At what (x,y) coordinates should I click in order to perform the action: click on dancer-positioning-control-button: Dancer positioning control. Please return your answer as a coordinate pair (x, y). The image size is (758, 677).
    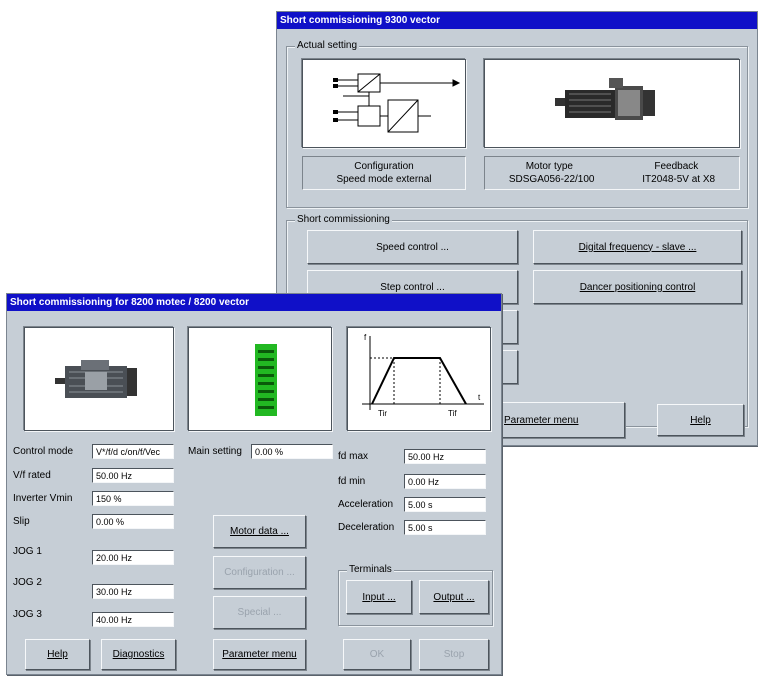
    Looking at the image, I should click on (637, 287).